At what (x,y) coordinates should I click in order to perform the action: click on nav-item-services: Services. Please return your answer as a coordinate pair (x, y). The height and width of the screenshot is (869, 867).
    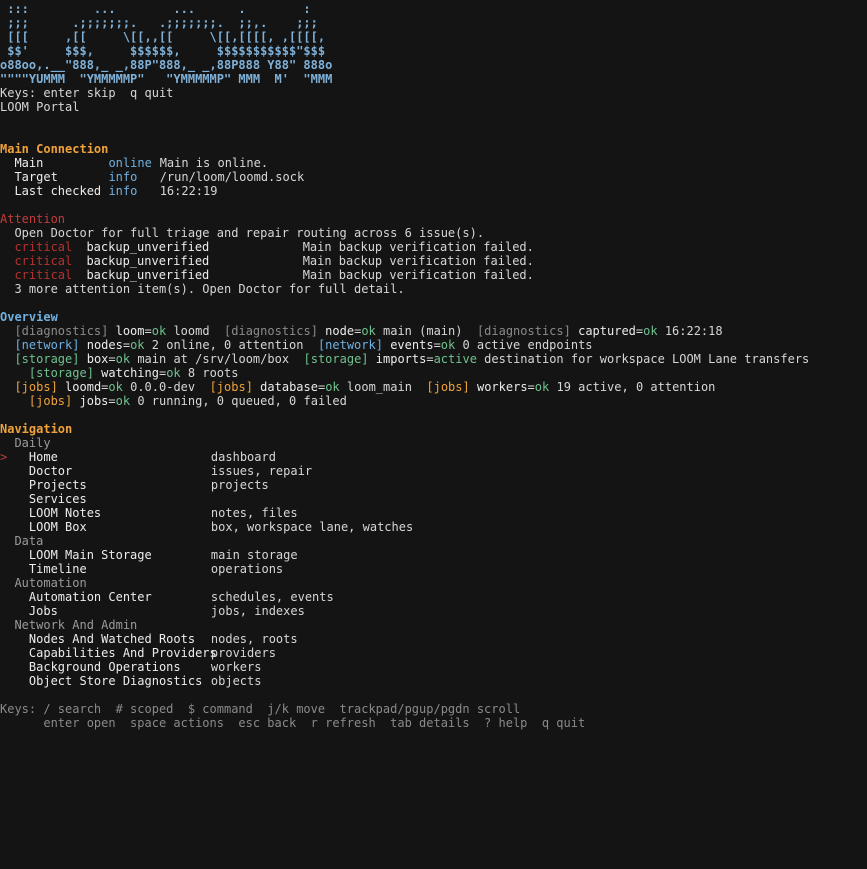
    Looking at the image, I should click on (433, 499).